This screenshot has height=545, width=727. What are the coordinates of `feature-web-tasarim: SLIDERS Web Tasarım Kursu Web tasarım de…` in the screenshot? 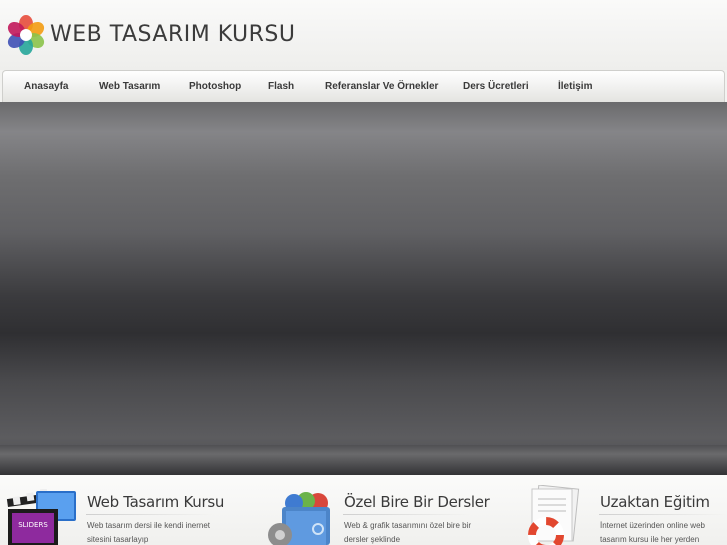 It's located at (120, 510).